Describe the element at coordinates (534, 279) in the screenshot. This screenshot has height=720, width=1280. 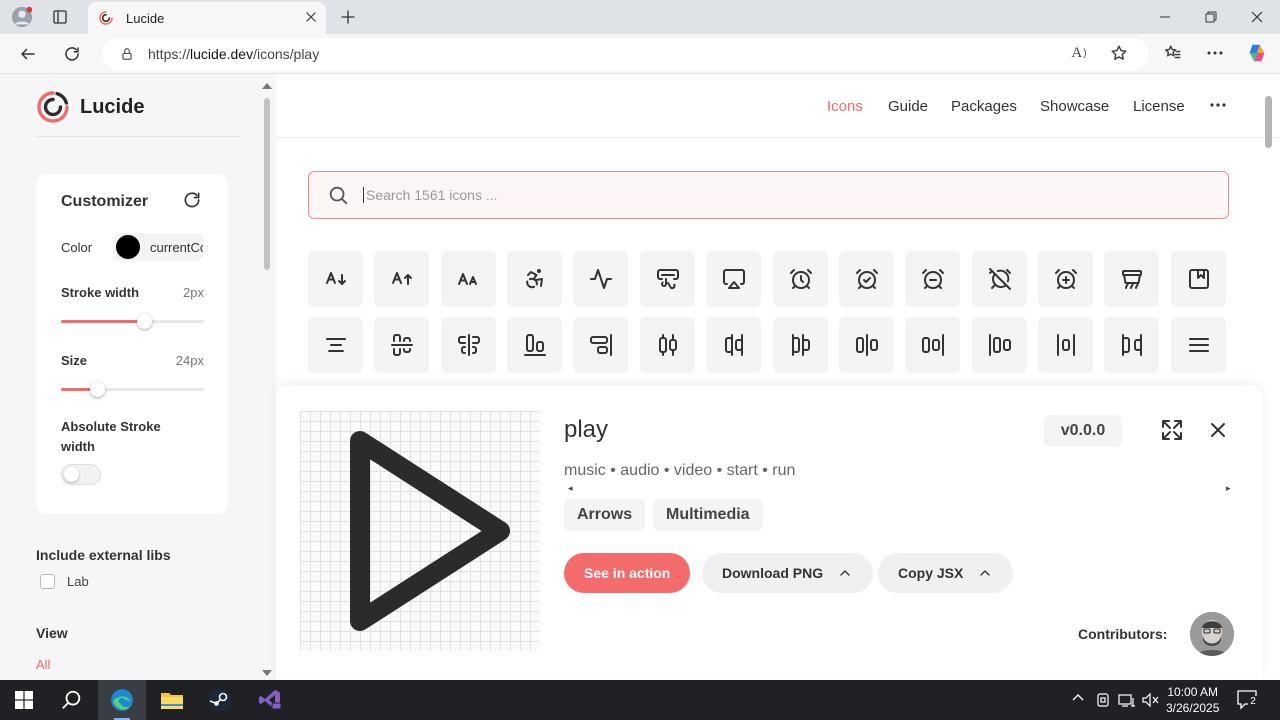
I see `accessibility-icon` at that location.